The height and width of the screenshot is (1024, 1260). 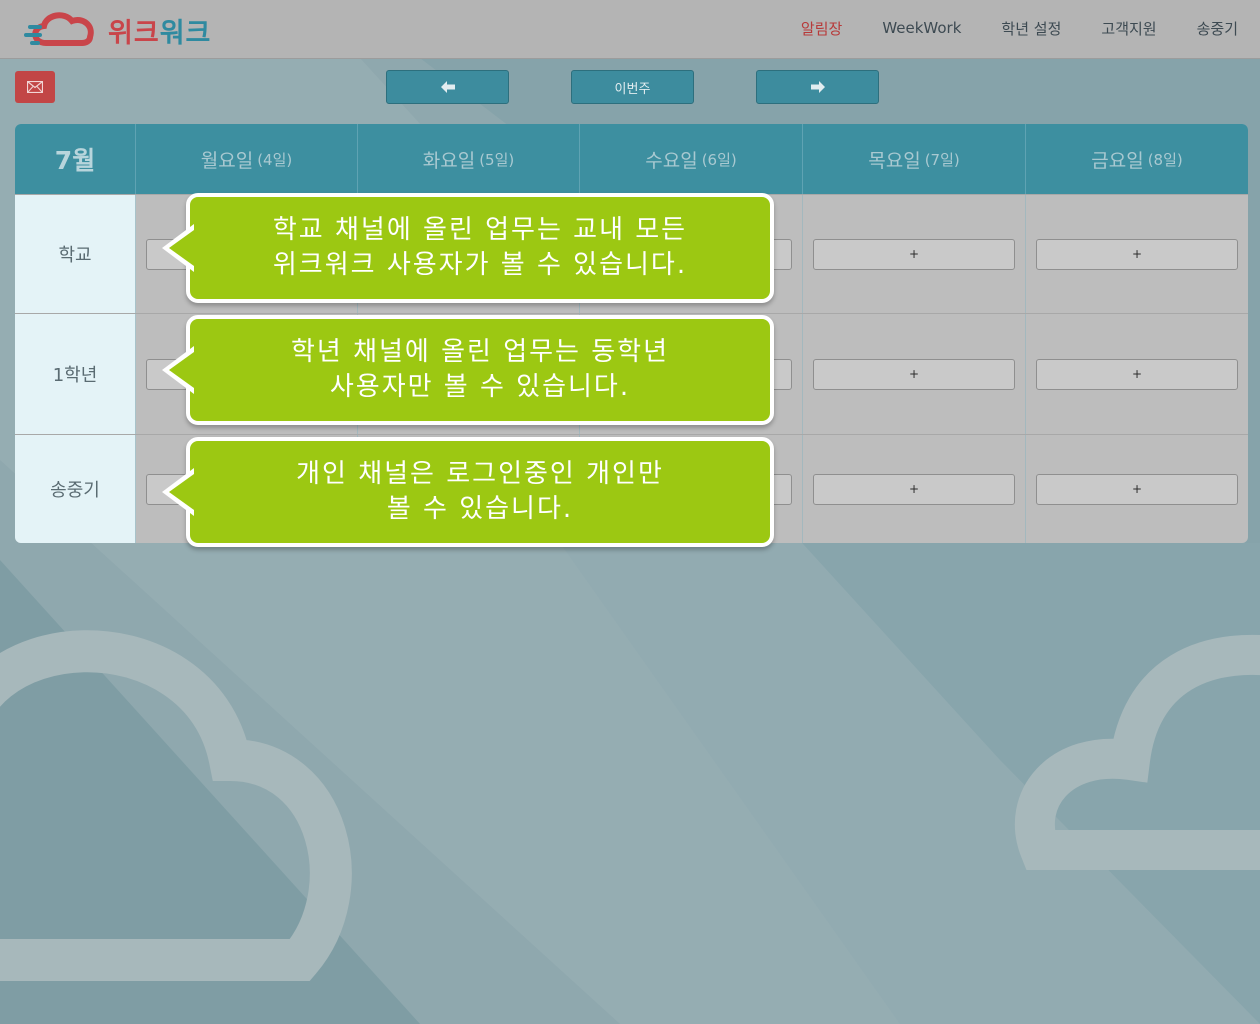 What do you see at coordinates (942, 159) in the screenshot?
I see `day-date: (7일)` at bounding box center [942, 159].